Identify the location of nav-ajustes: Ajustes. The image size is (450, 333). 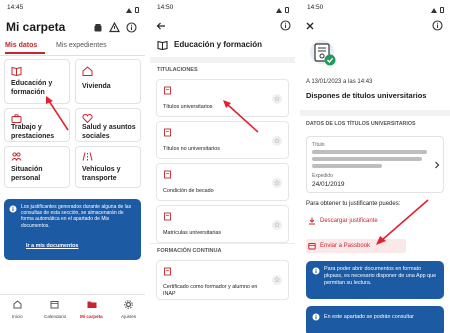
(128, 315).